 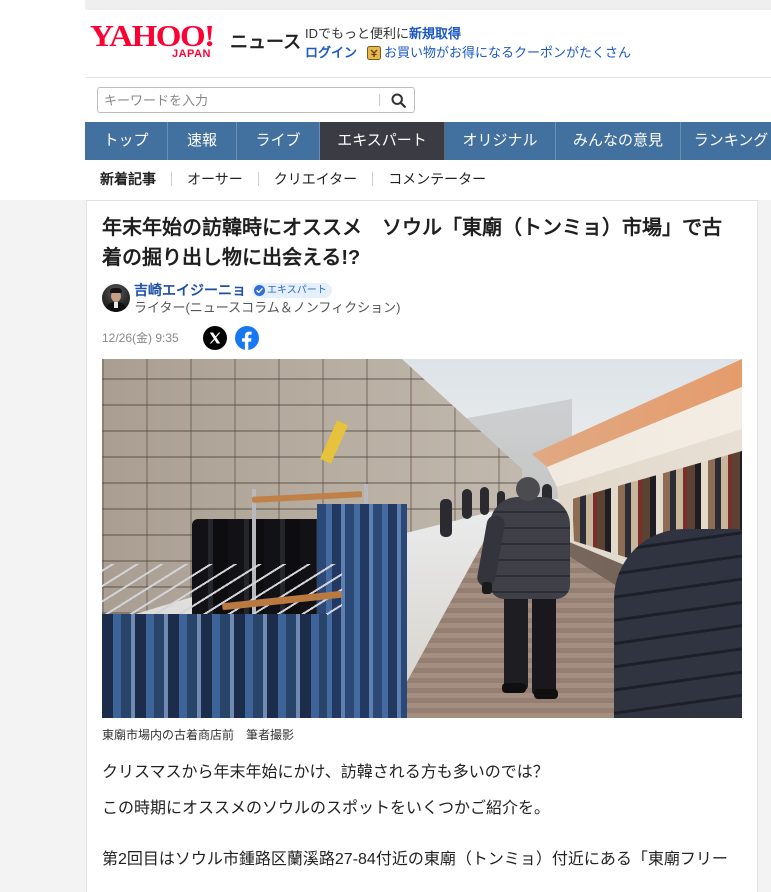 I want to click on nav-tab-opinions: みんなの意見, so click(x=618, y=141).